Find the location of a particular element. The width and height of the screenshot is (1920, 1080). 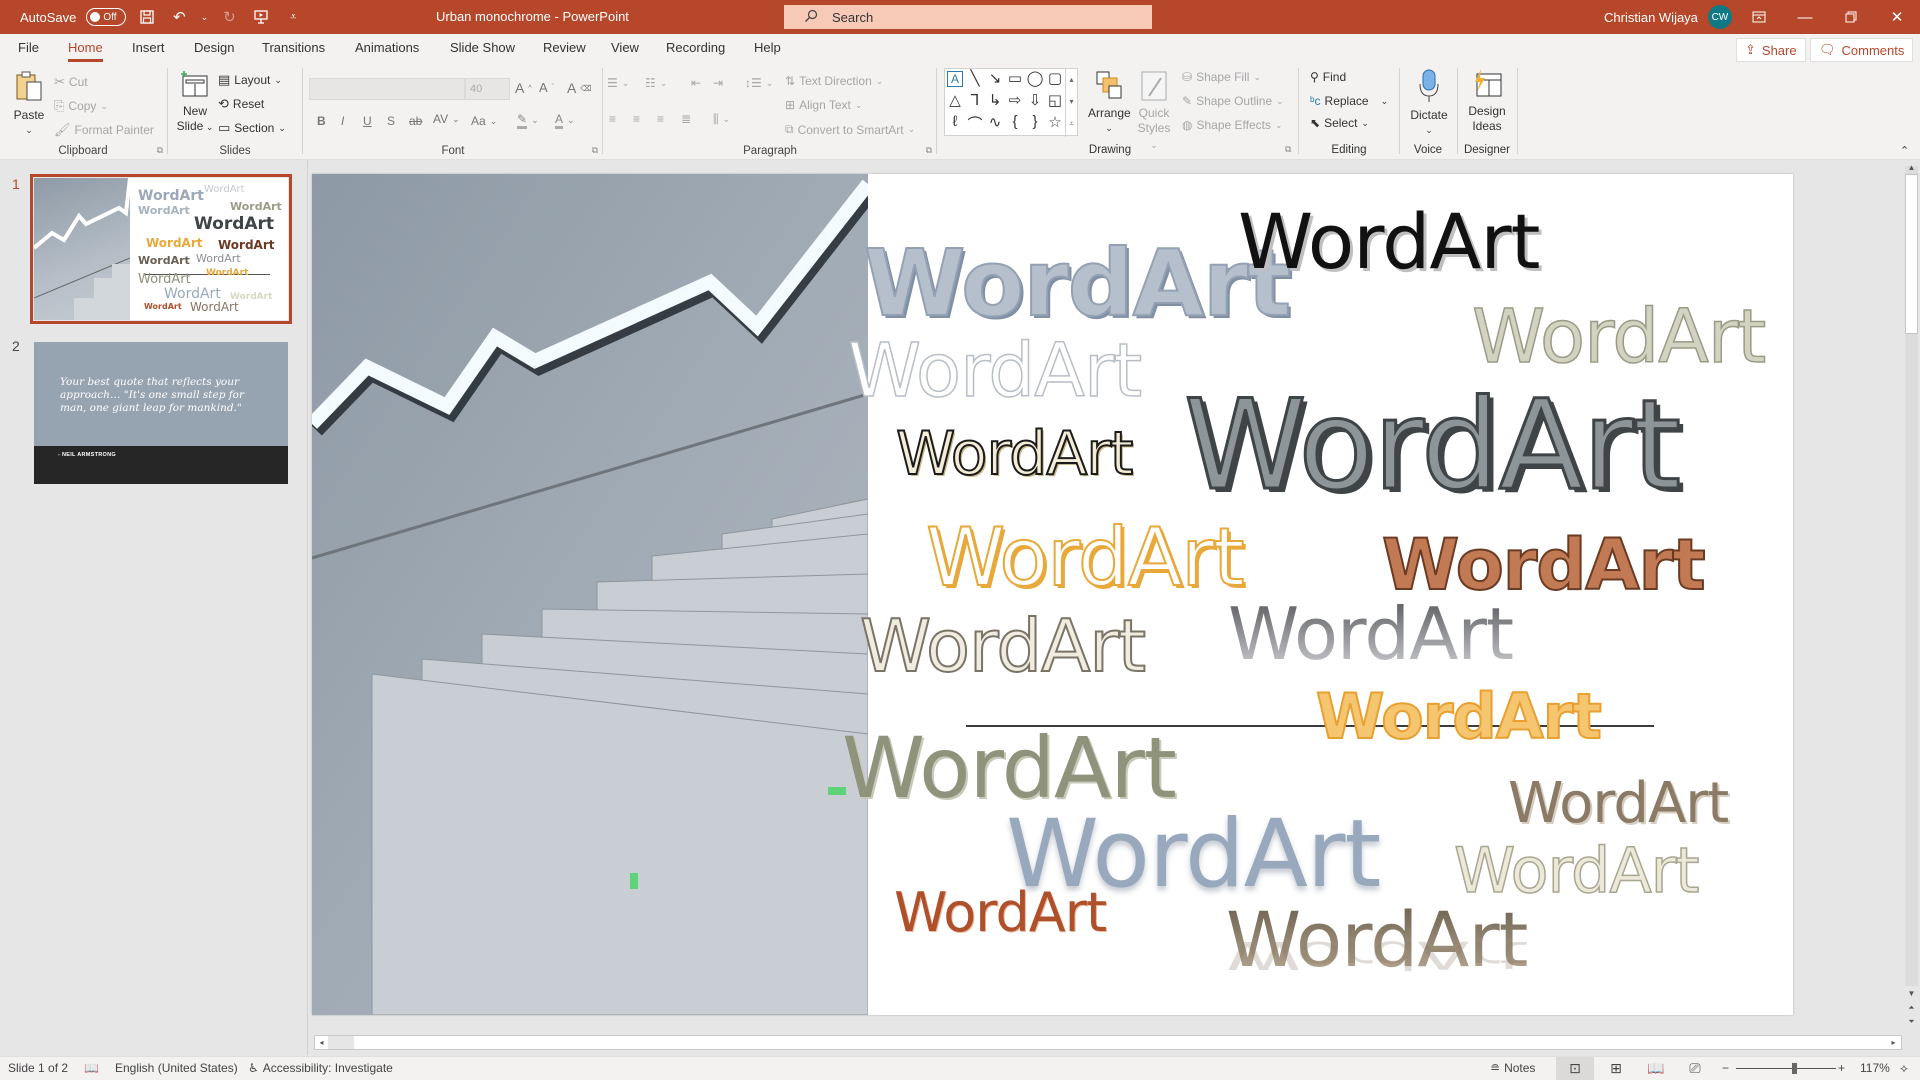

find-button: ⚲ Find is located at coordinates (1328, 77).